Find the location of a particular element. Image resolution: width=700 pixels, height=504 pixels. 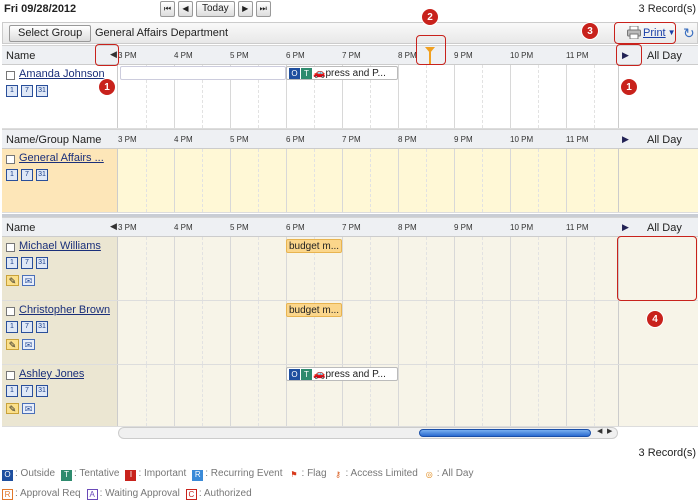

legend-item: R: Recurring Event is located at coordinates (237, 474).